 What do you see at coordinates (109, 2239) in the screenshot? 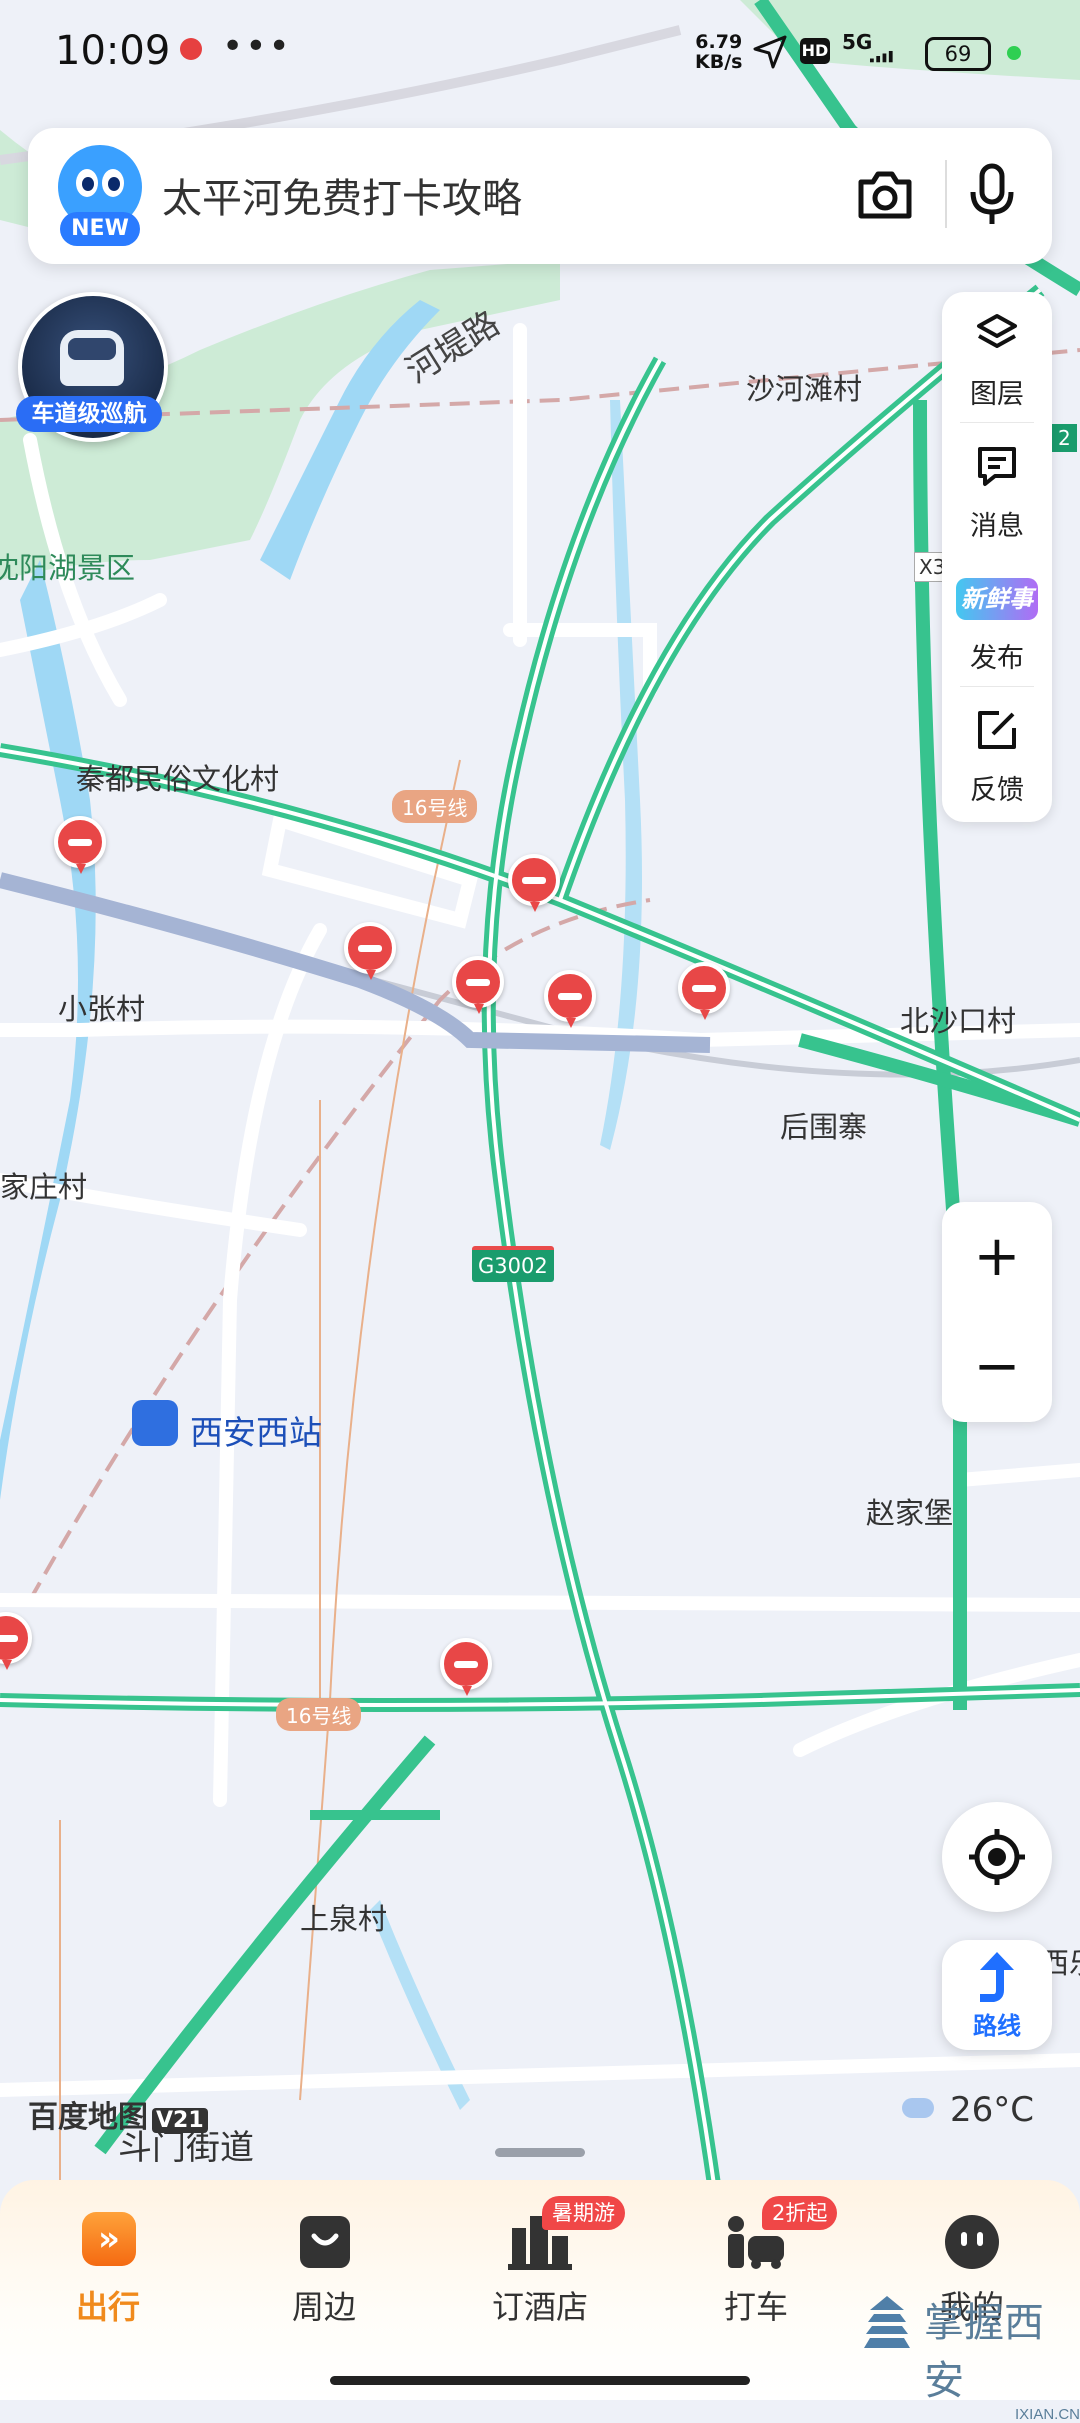
I see `travel-icon: »` at bounding box center [109, 2239].